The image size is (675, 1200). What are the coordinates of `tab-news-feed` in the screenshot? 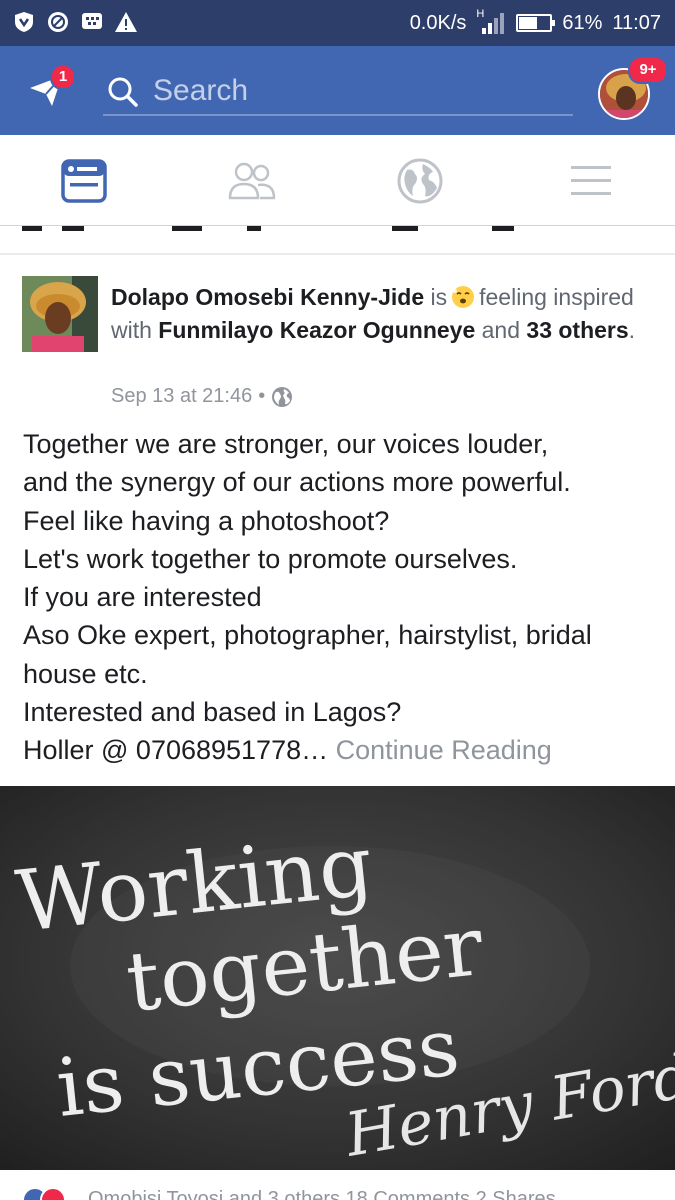 It's located at (84, 180).